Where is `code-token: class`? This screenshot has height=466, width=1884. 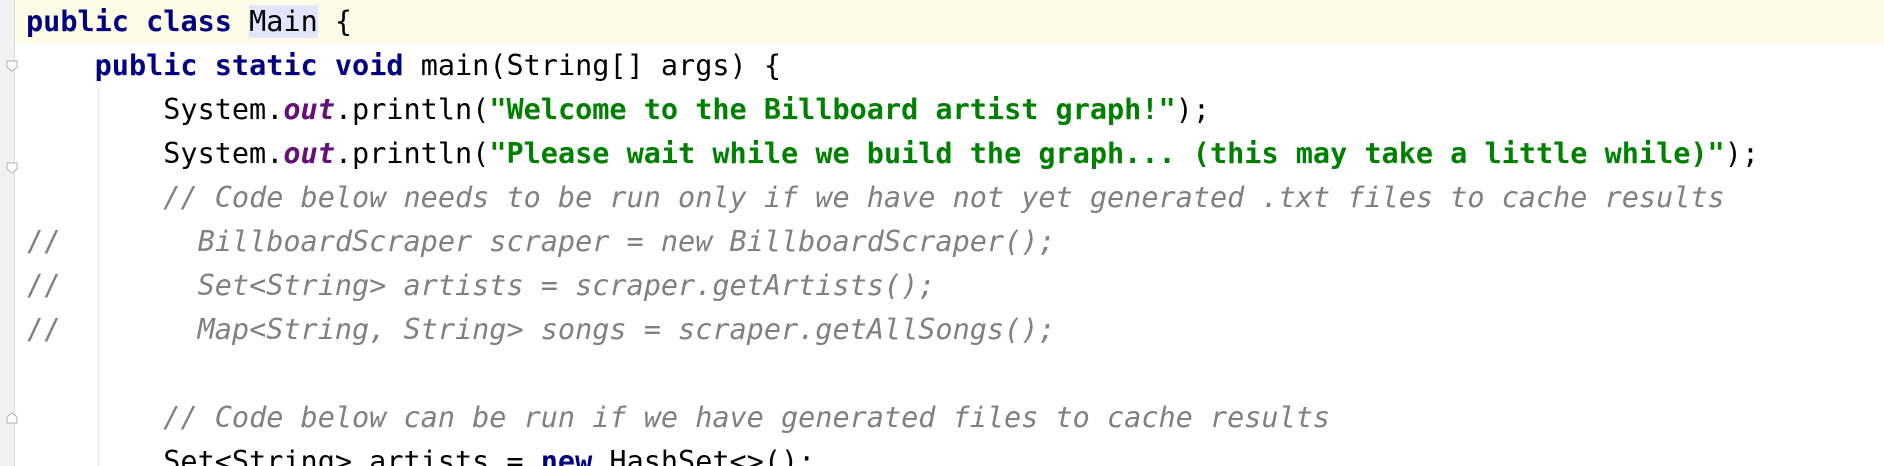 code-token: class is located at coordinates (189, 21).